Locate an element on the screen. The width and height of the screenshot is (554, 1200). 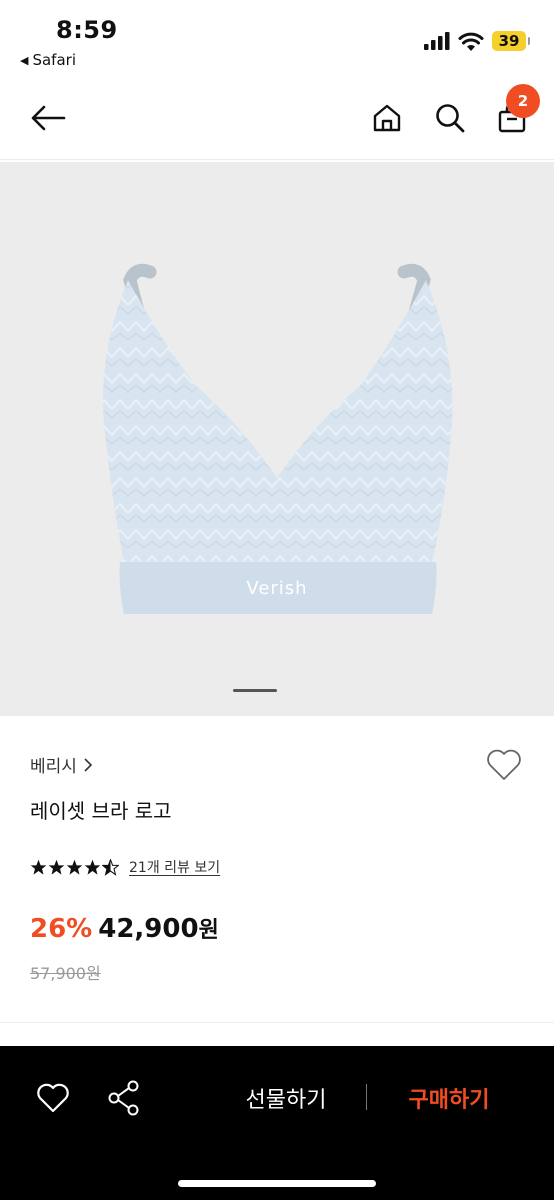
rating-row: 21개 리뷰 보기 is located at coordinates (125, 867).